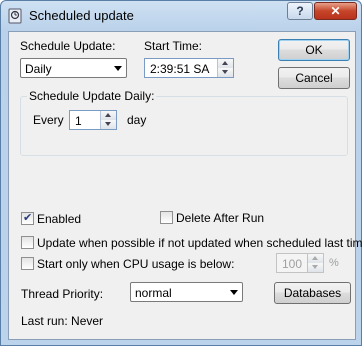  What do you see at coordinates (81, 15) in the screenshot?
I see `window-title: Scheduled update` at bounding box center [81, 15].